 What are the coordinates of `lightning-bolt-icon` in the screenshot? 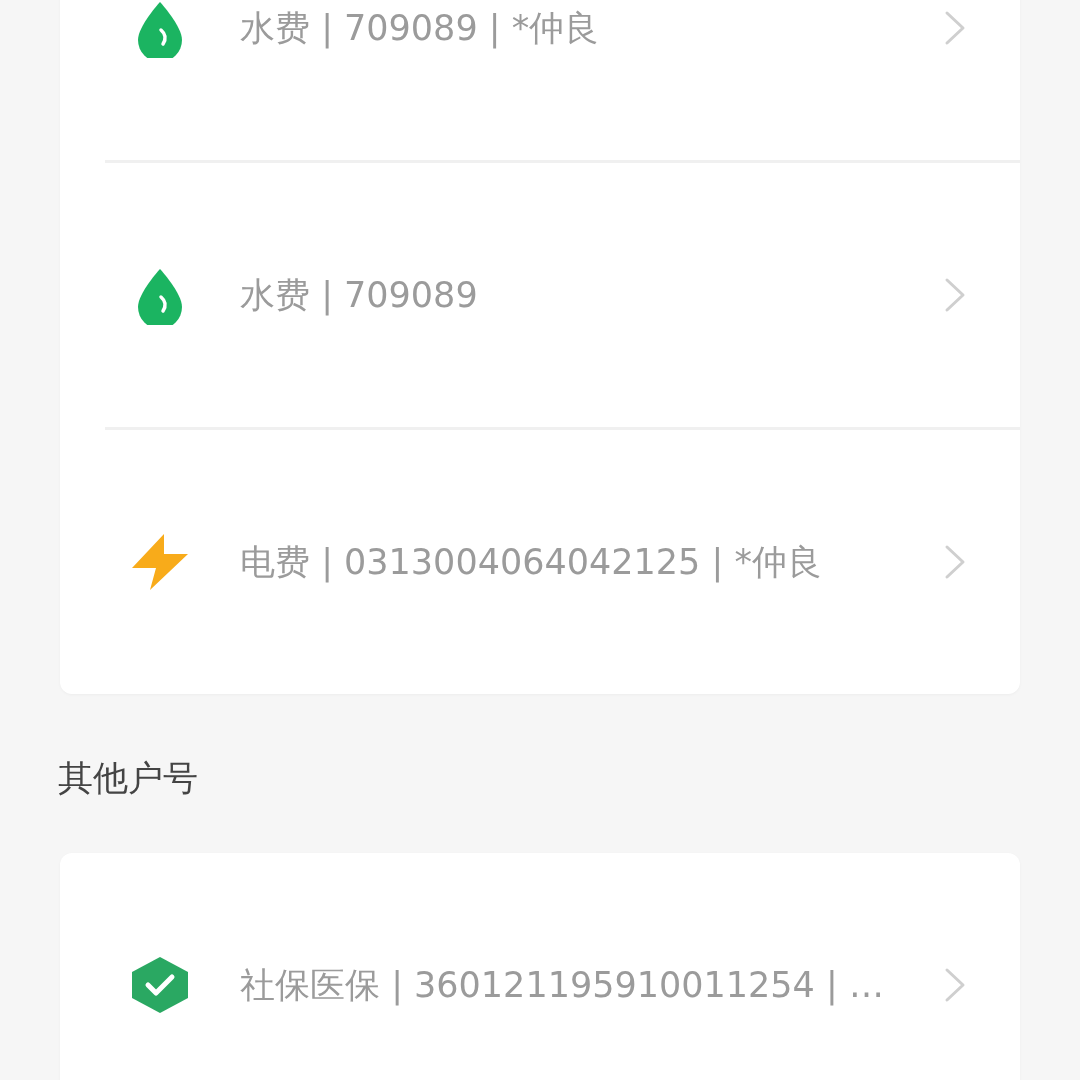 It's located at (160, 562).